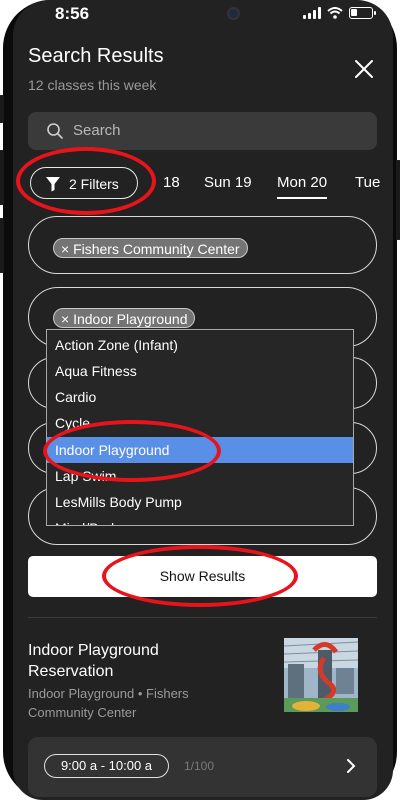 The image size is (400, 800). What do you see at coordinates (351, 766) in the screenshot?
I see `chevron-right-icon` at bounding box center [351, 766].